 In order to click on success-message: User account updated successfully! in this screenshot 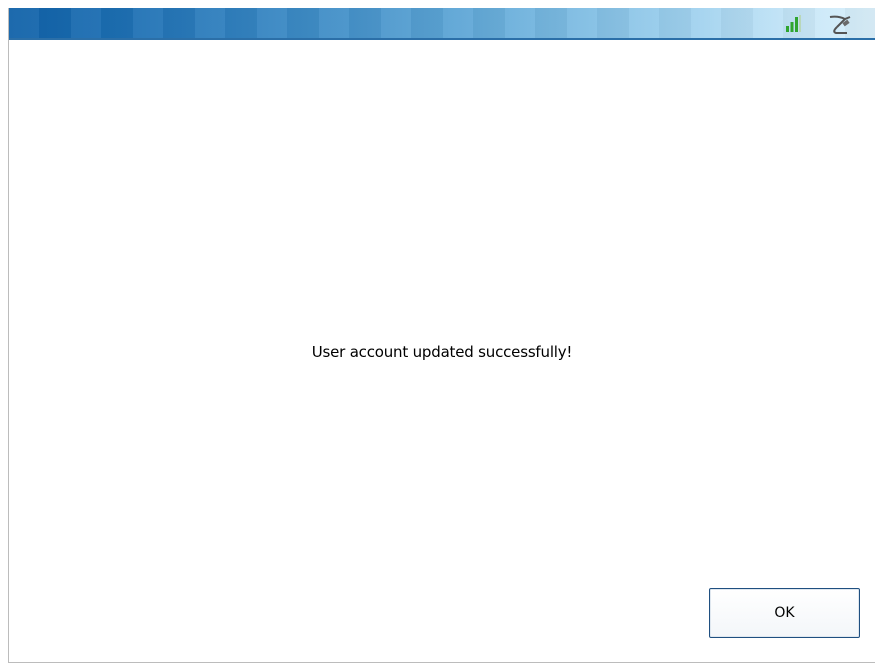, I will do `click(442, 352)`.